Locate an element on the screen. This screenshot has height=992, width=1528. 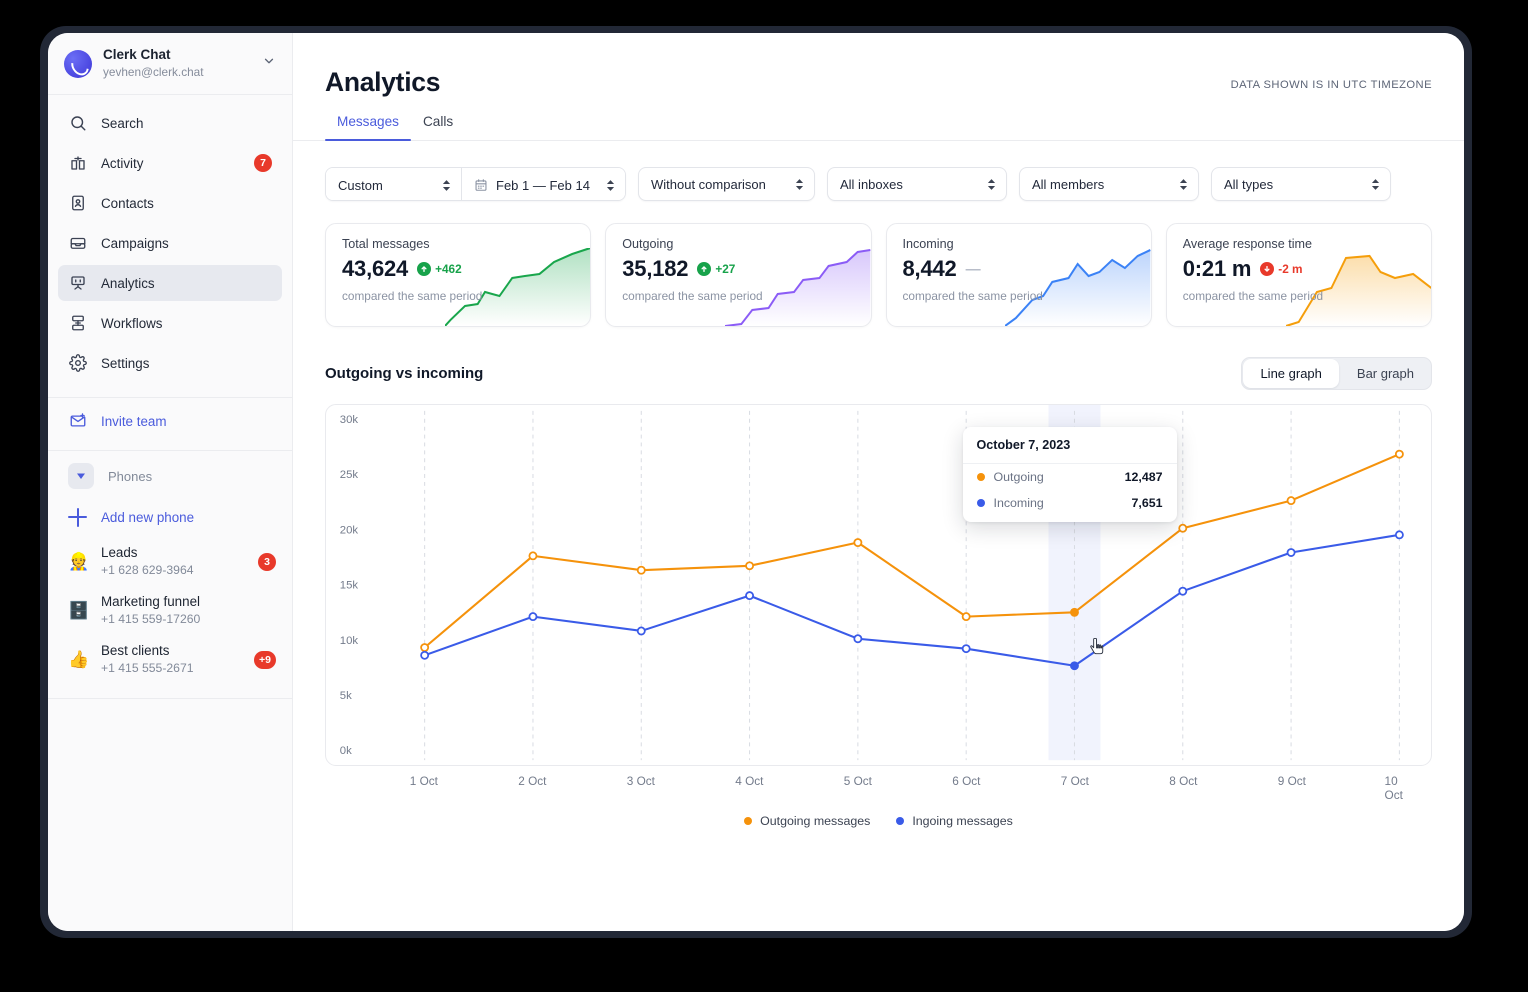
metric-delta-label: +27 is located at coordinates (725, 269).